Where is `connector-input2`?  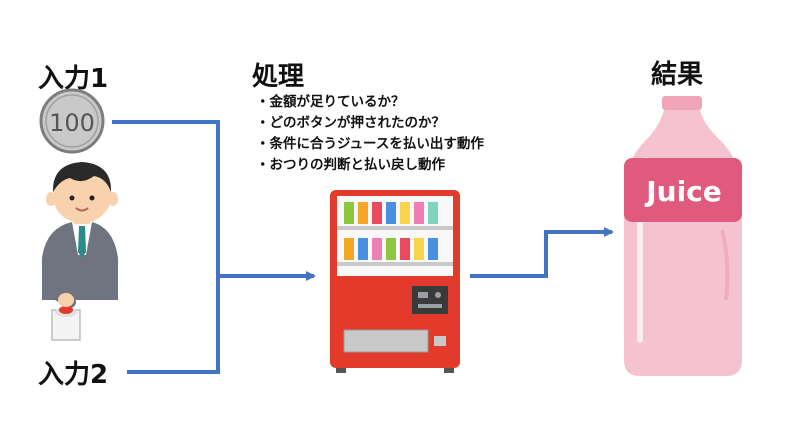
connector-input2 is located at coordinates (173, 325).